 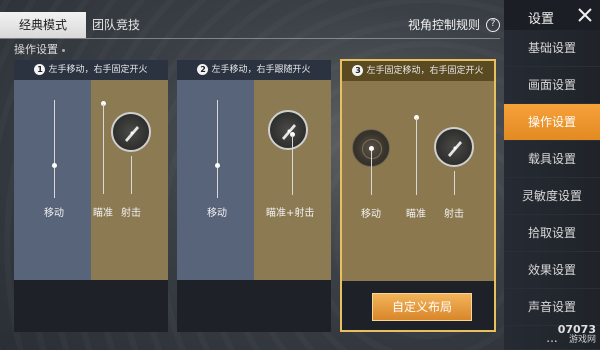 I want to click on section-label: 操作设置, so click(x=39, y=49).